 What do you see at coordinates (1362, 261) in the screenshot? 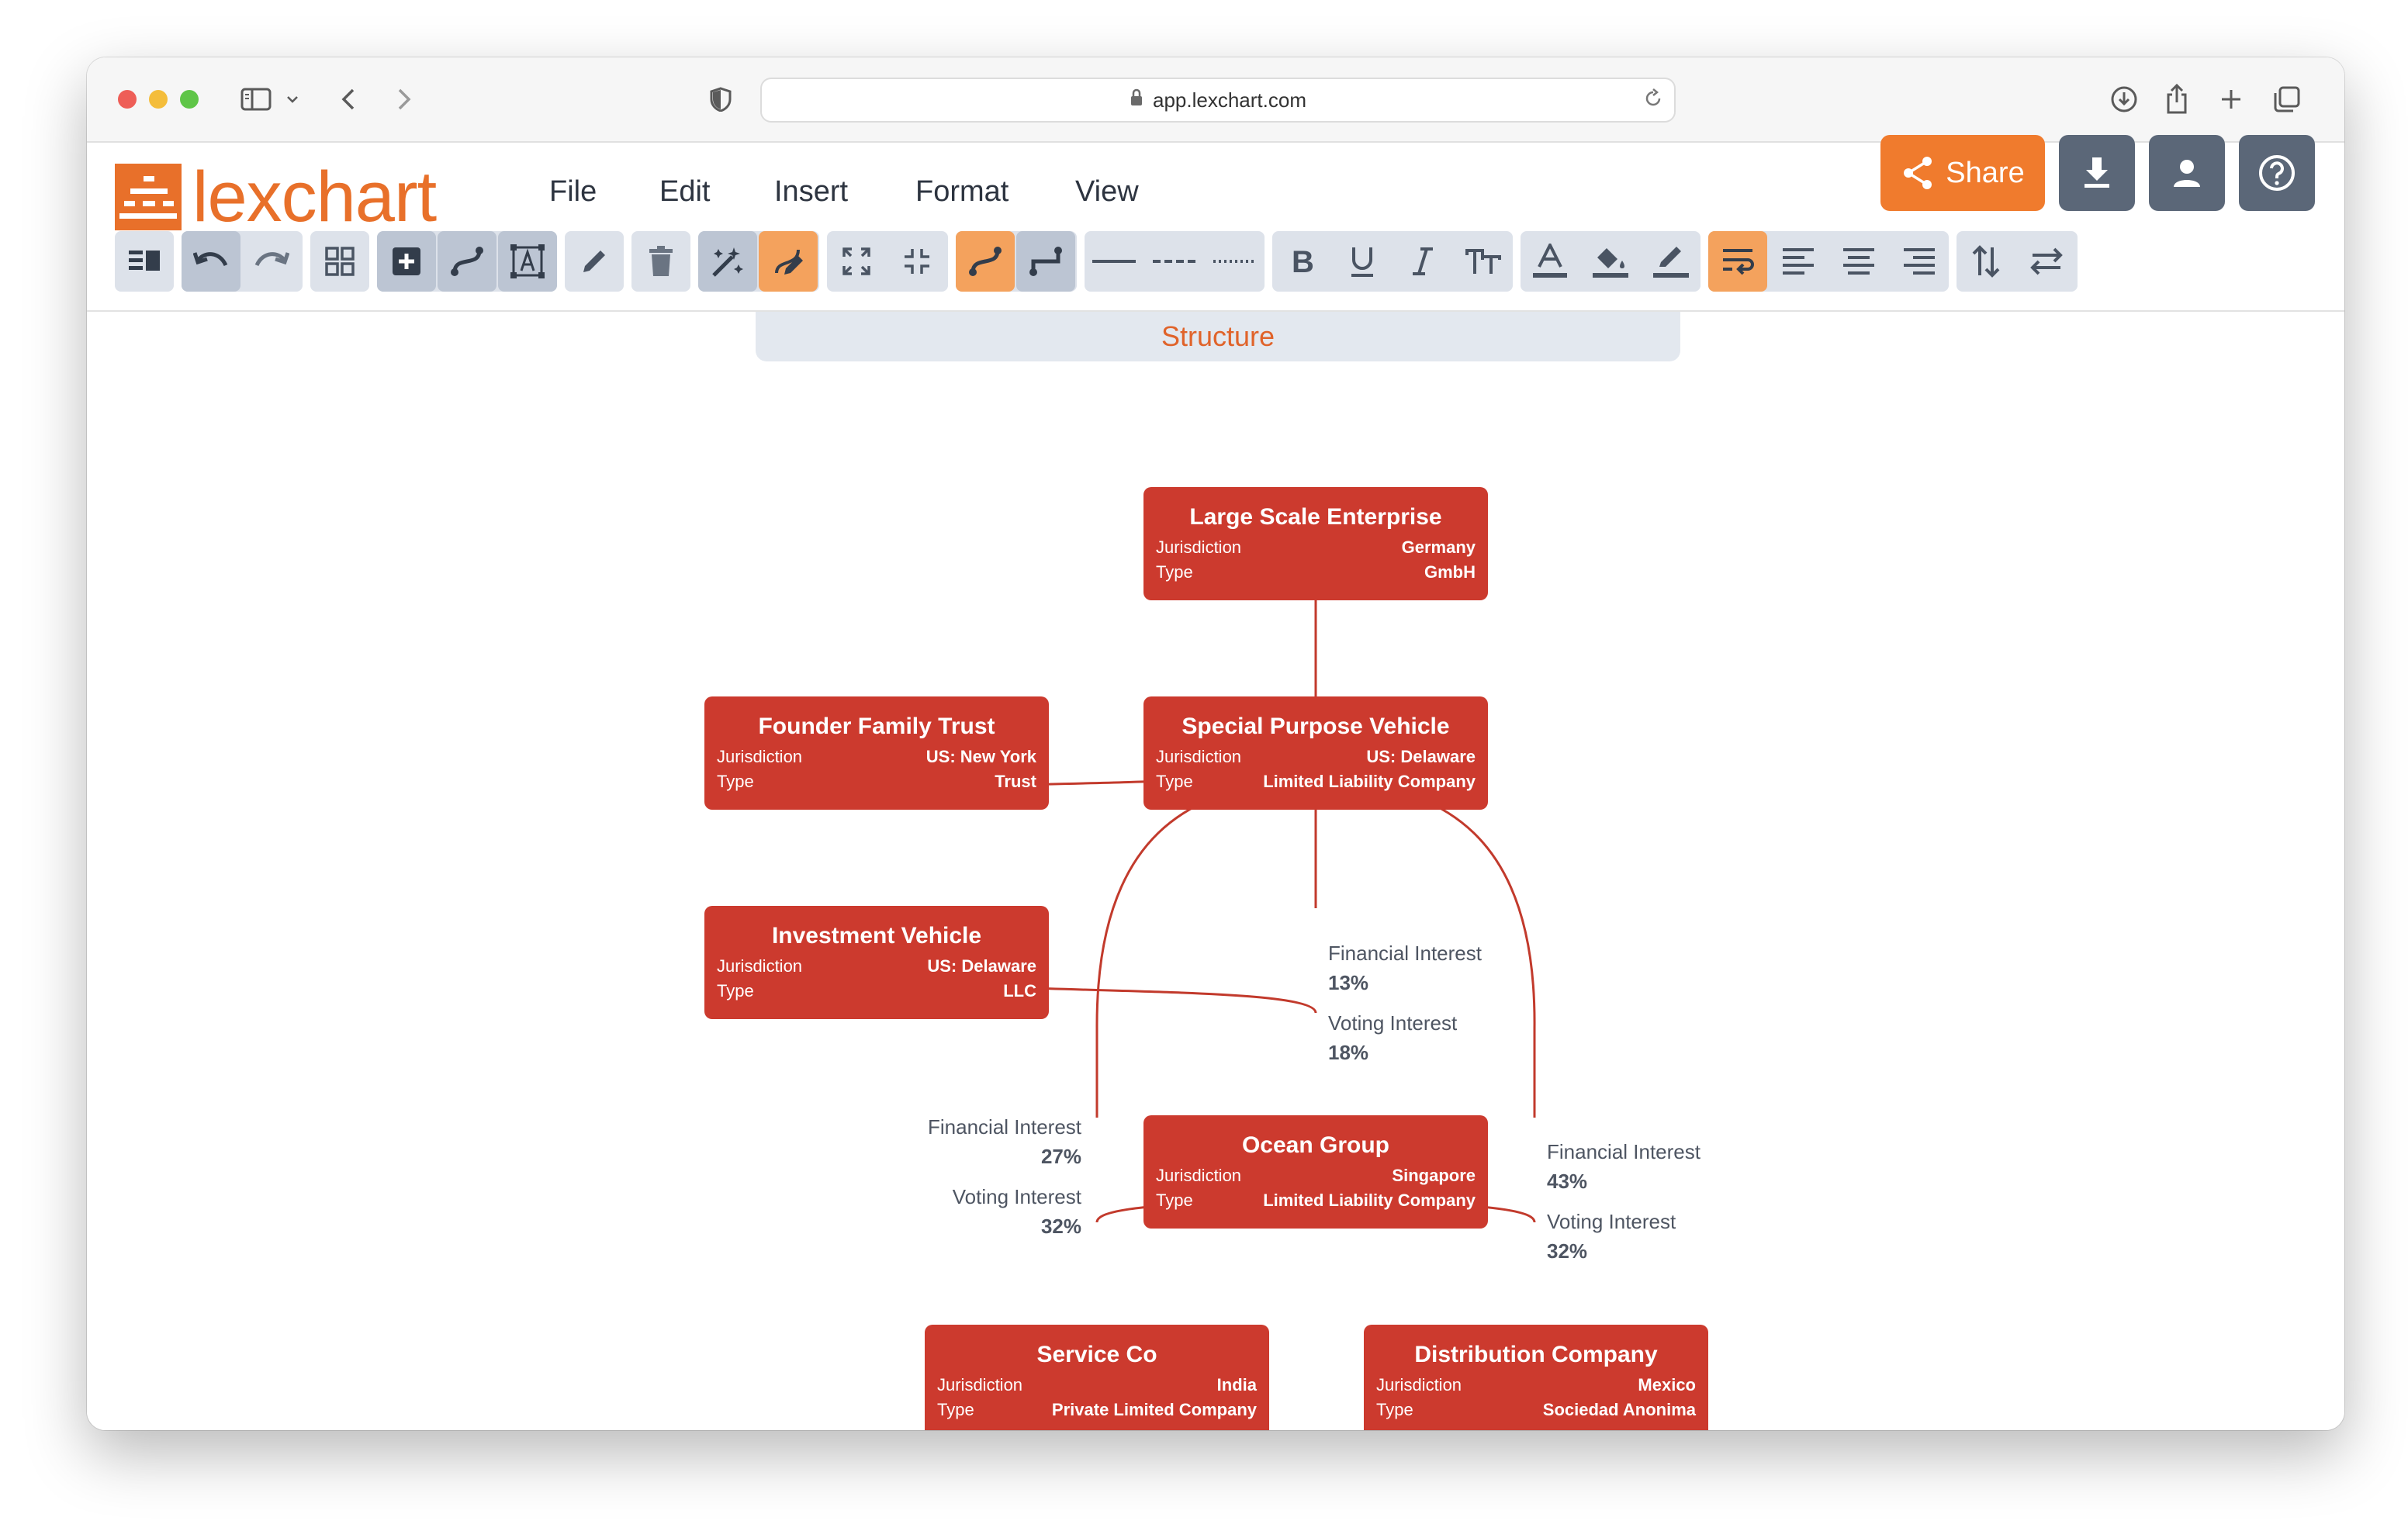
I see `underline-icon` at bounding box center [1362, 261].